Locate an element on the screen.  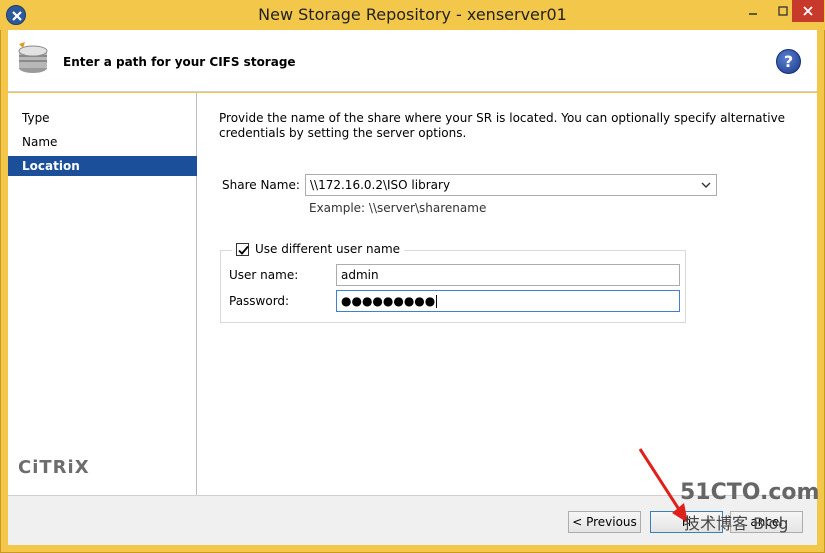
citrix-logo: CiTRiX is located at coordinates (54, 467).